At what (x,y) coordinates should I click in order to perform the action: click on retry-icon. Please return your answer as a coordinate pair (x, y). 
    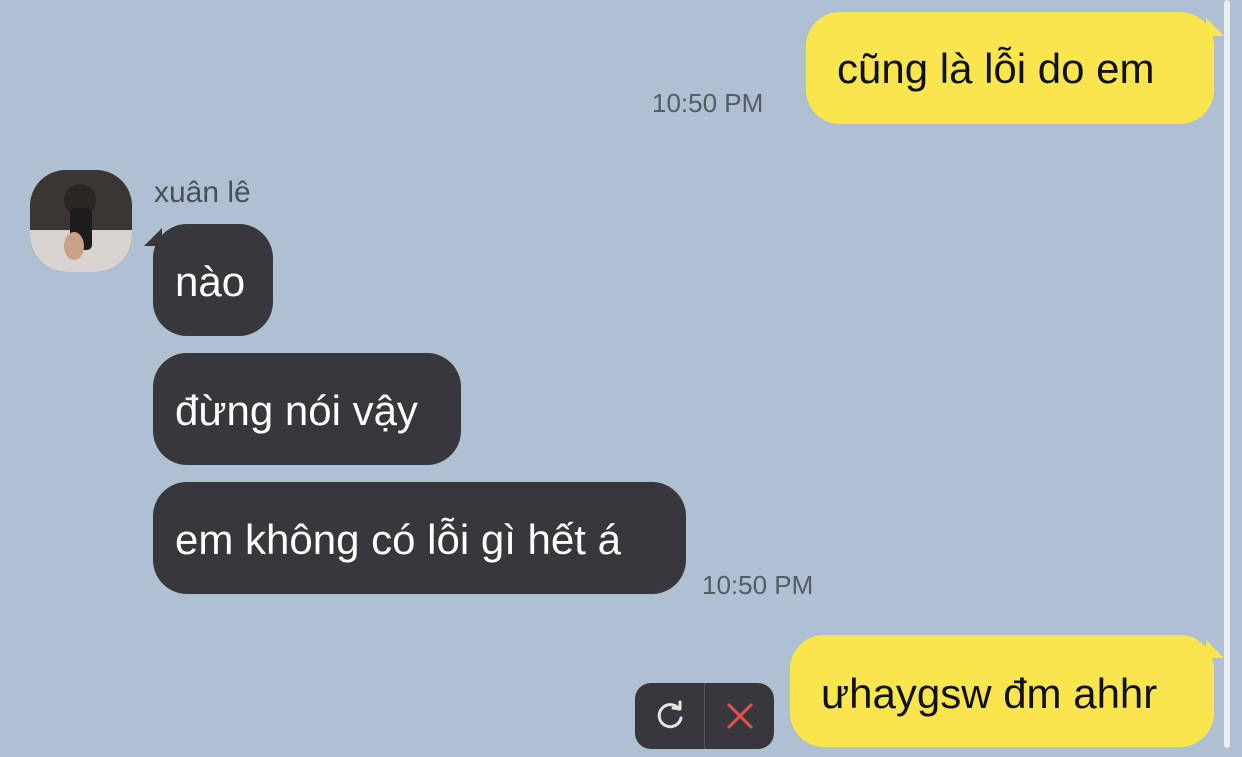
    Looking at the image, I should click on (669, 714).